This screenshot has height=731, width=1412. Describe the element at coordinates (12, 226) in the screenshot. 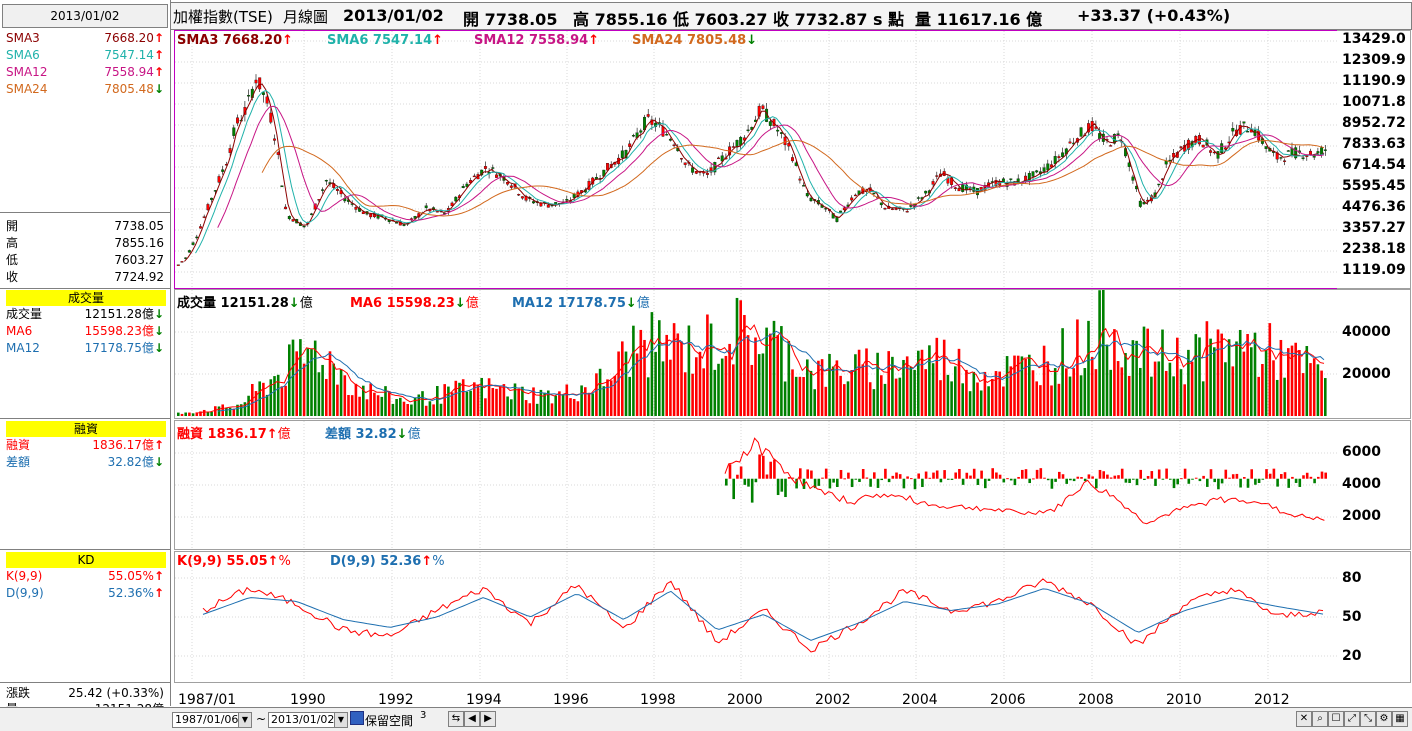

I see `row-label: 開` at that location.